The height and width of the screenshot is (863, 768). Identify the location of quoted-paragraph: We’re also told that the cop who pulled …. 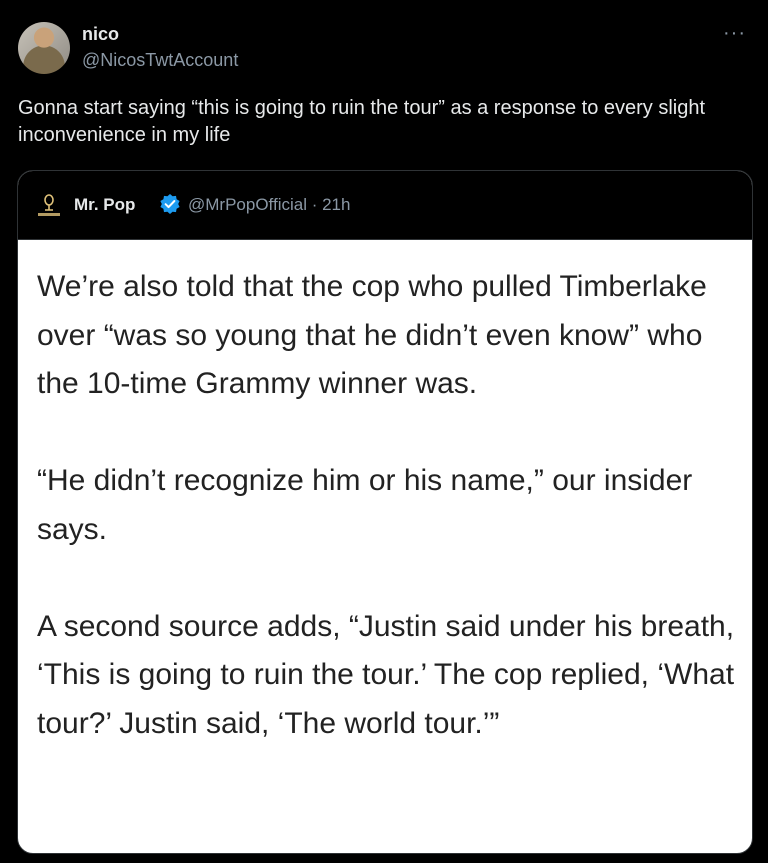
(372, 335).